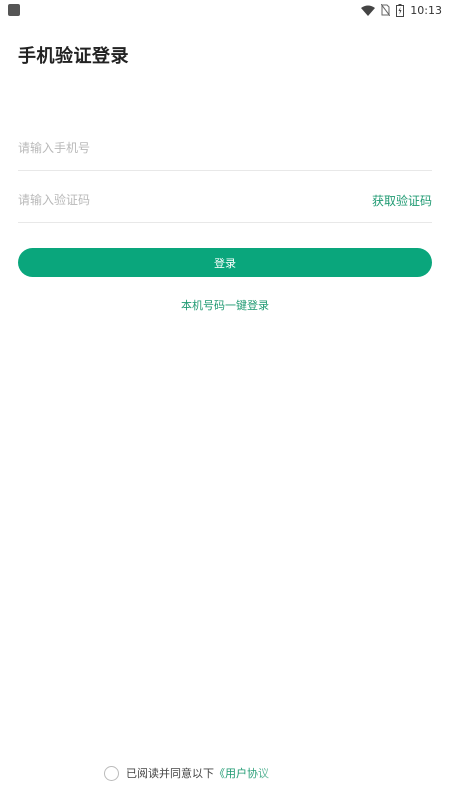 The image size is (450, 800). Describe the element at coordinates (426, 10) in the screenshot. I see `status-time: 10:13` at that location.